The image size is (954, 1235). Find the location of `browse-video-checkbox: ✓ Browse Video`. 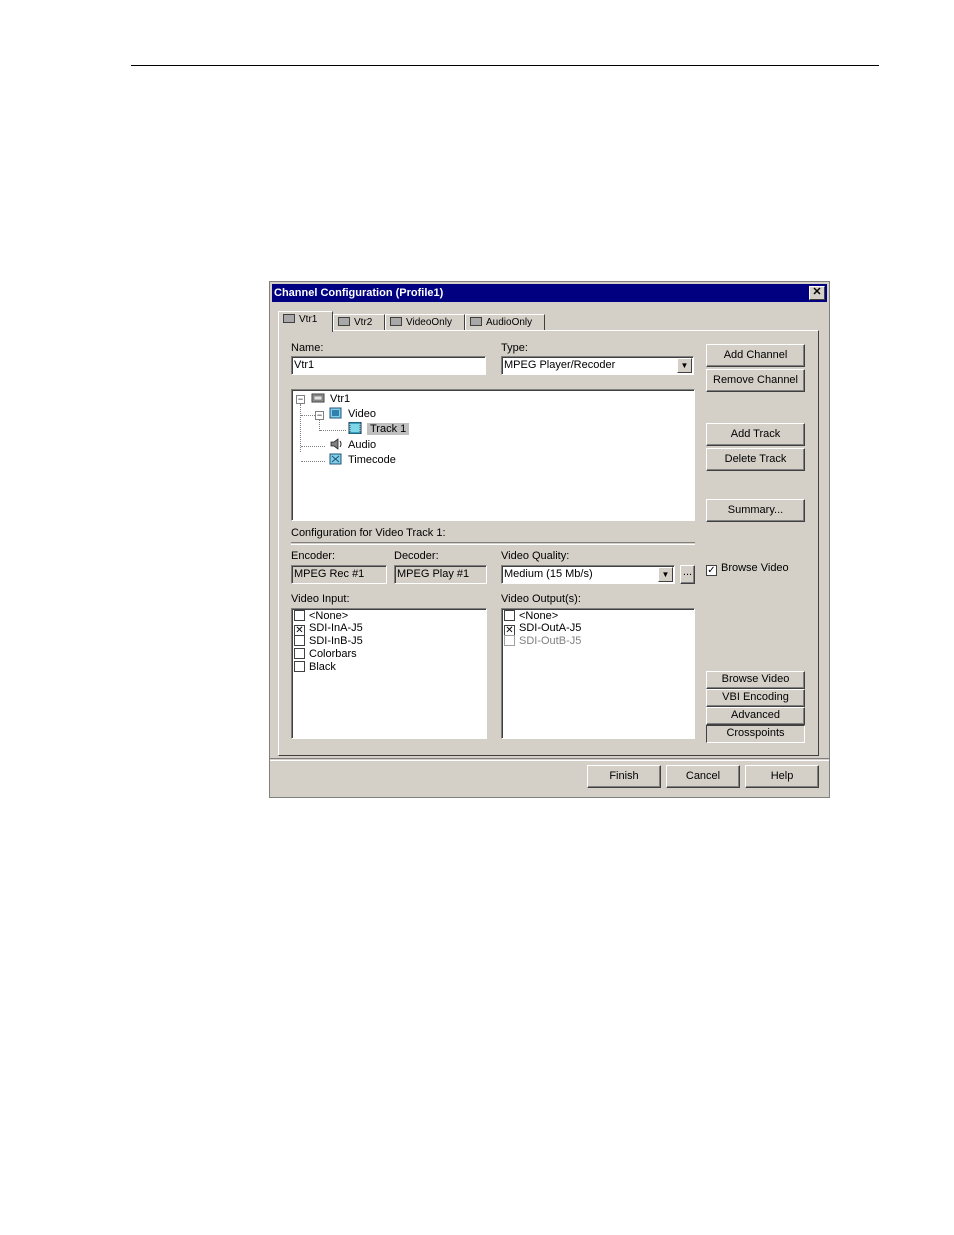

browse-video-checkbox: ✓ Browse Video is located at coordinates (747, 569).